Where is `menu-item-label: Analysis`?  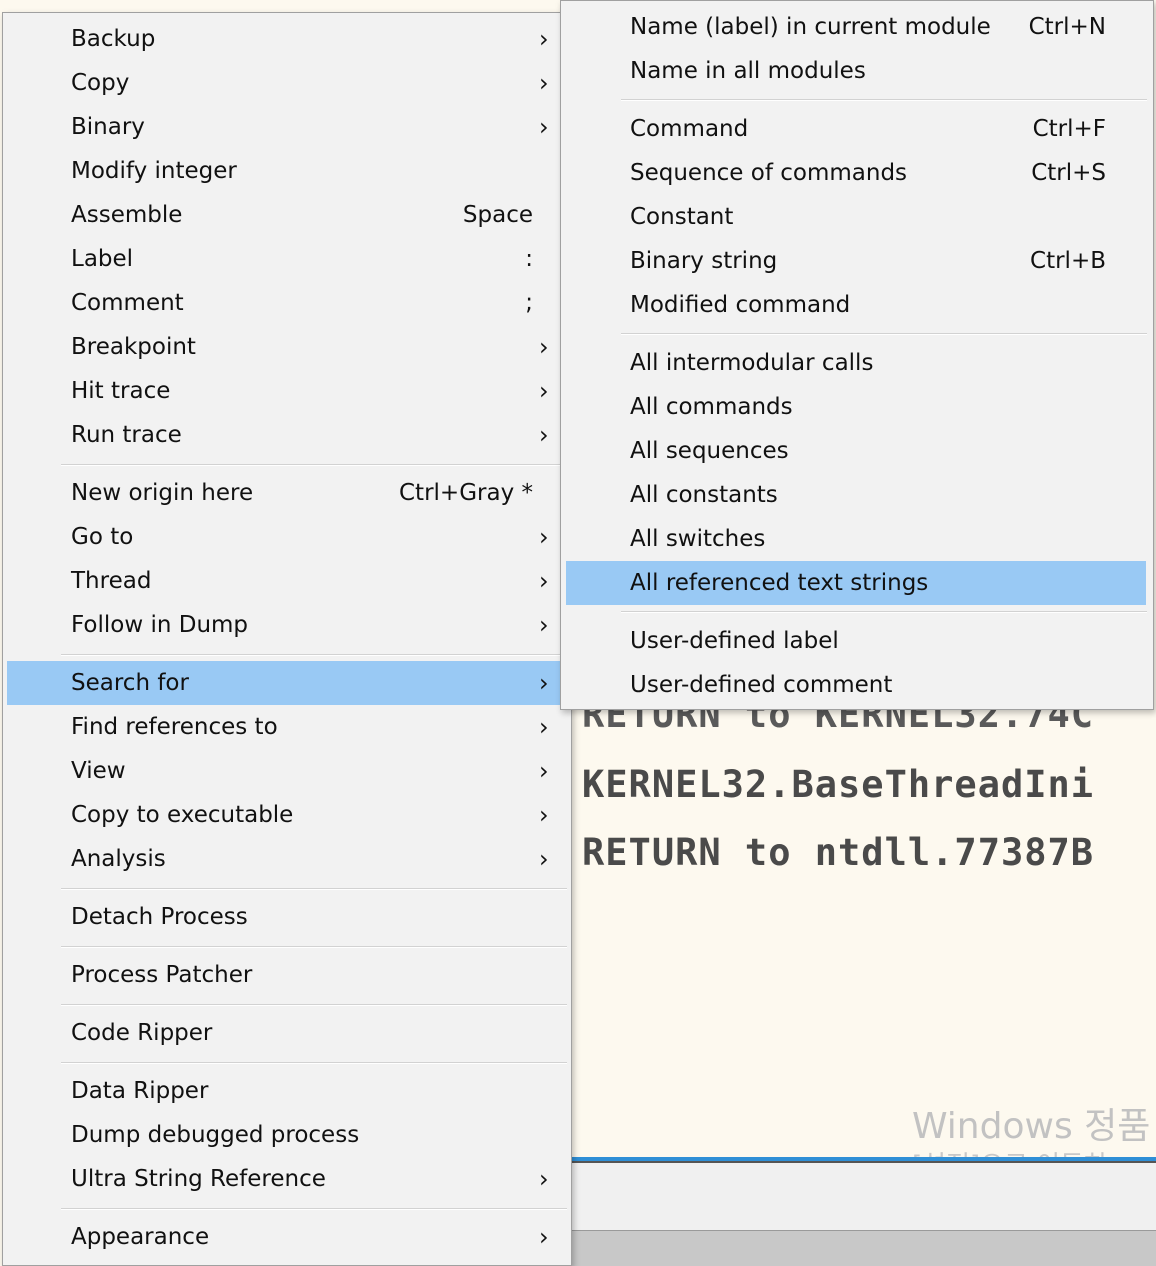
menu-item-label: Analysis is located at coordinates (118, 859).